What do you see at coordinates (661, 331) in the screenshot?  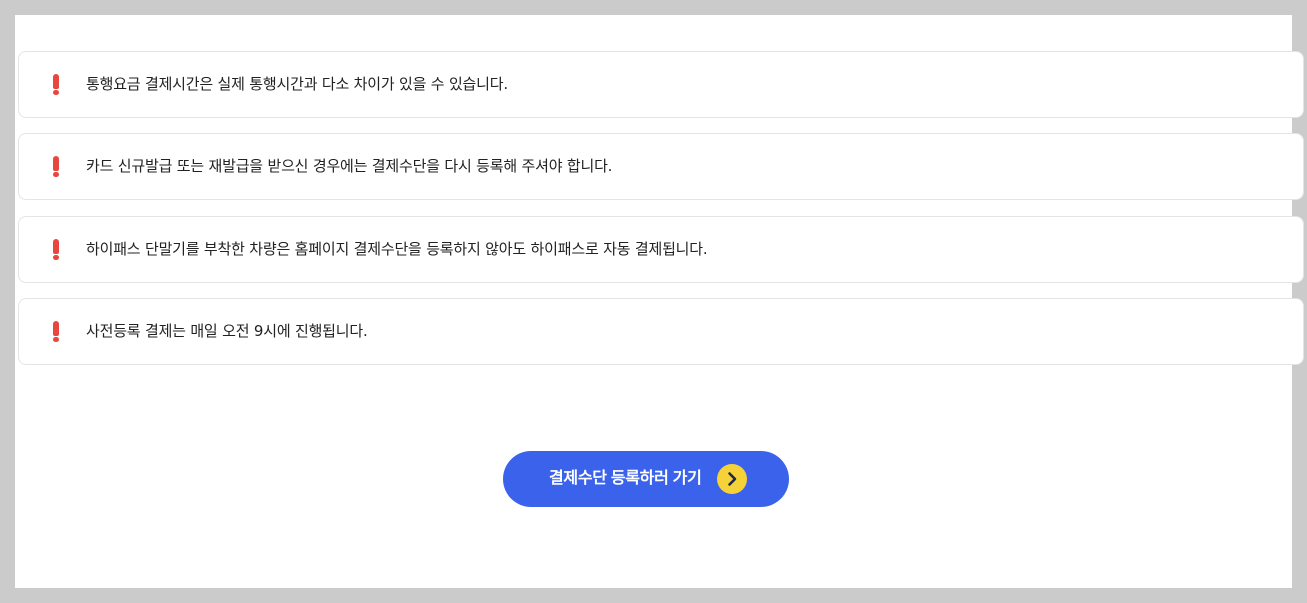 I see `notice-item: 사전등록 결제는 매일 오전 9시에 진행됩니다.` at bounding box center [661, 331].